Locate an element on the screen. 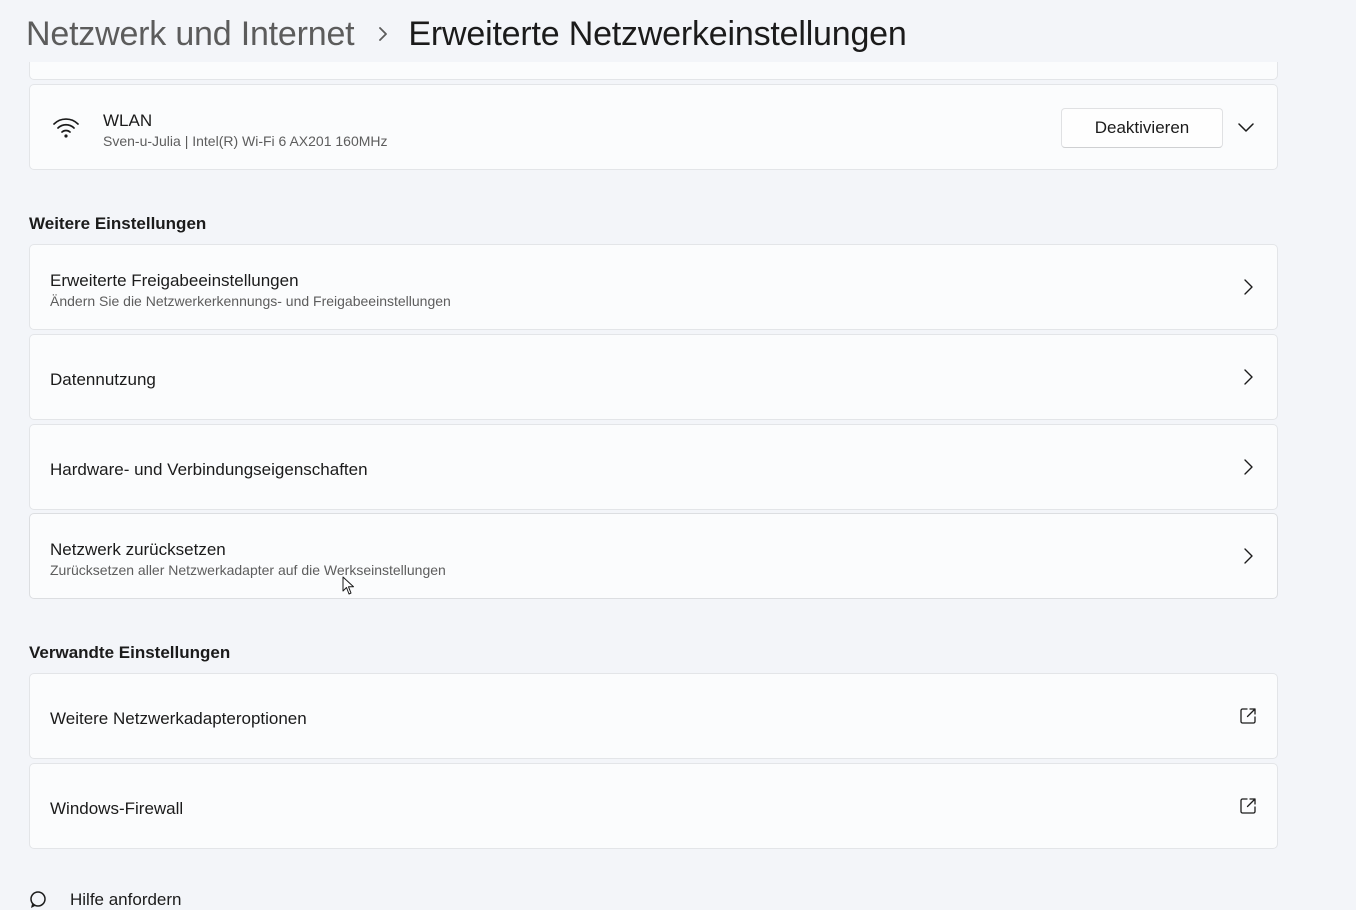 This screenshot has width=1356, height=910. chevron-down-icon is located at coordinates (1246, 127).